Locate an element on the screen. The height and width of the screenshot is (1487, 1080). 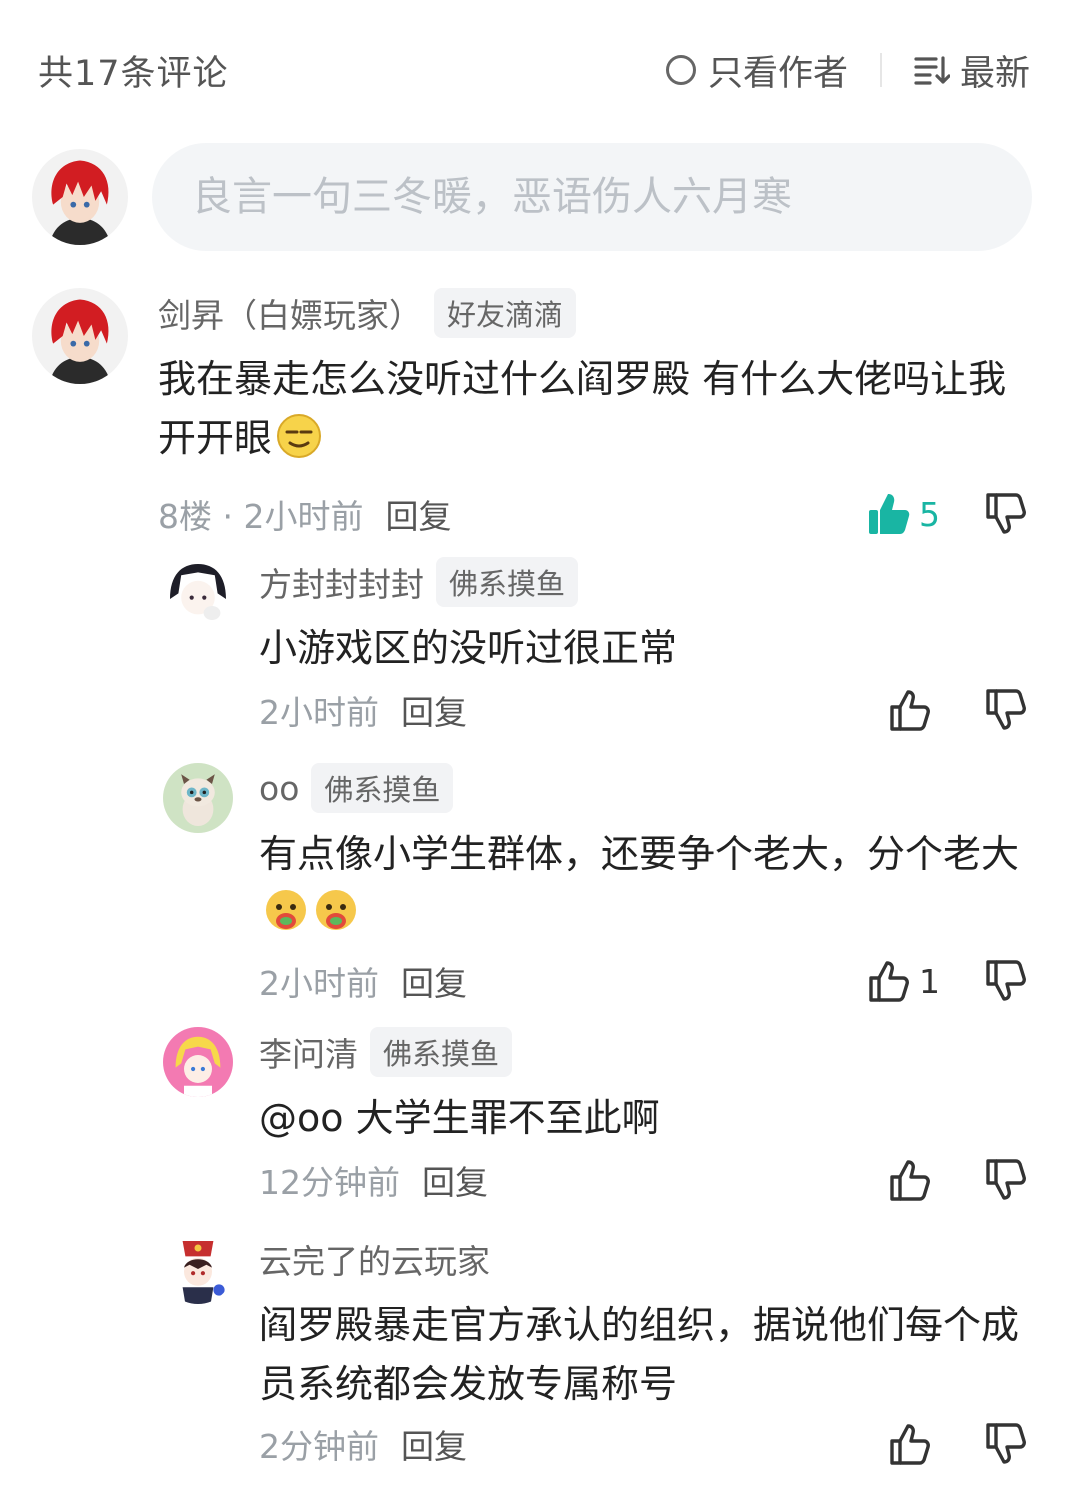
user-avatar is located at coordinates (80, 197).